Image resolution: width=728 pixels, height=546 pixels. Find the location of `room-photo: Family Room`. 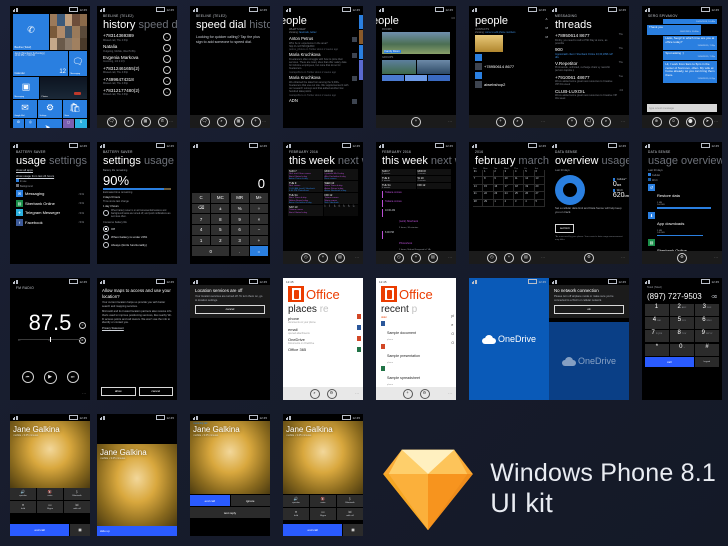

room-photo: Family Room is located at coordinates (416, 43).